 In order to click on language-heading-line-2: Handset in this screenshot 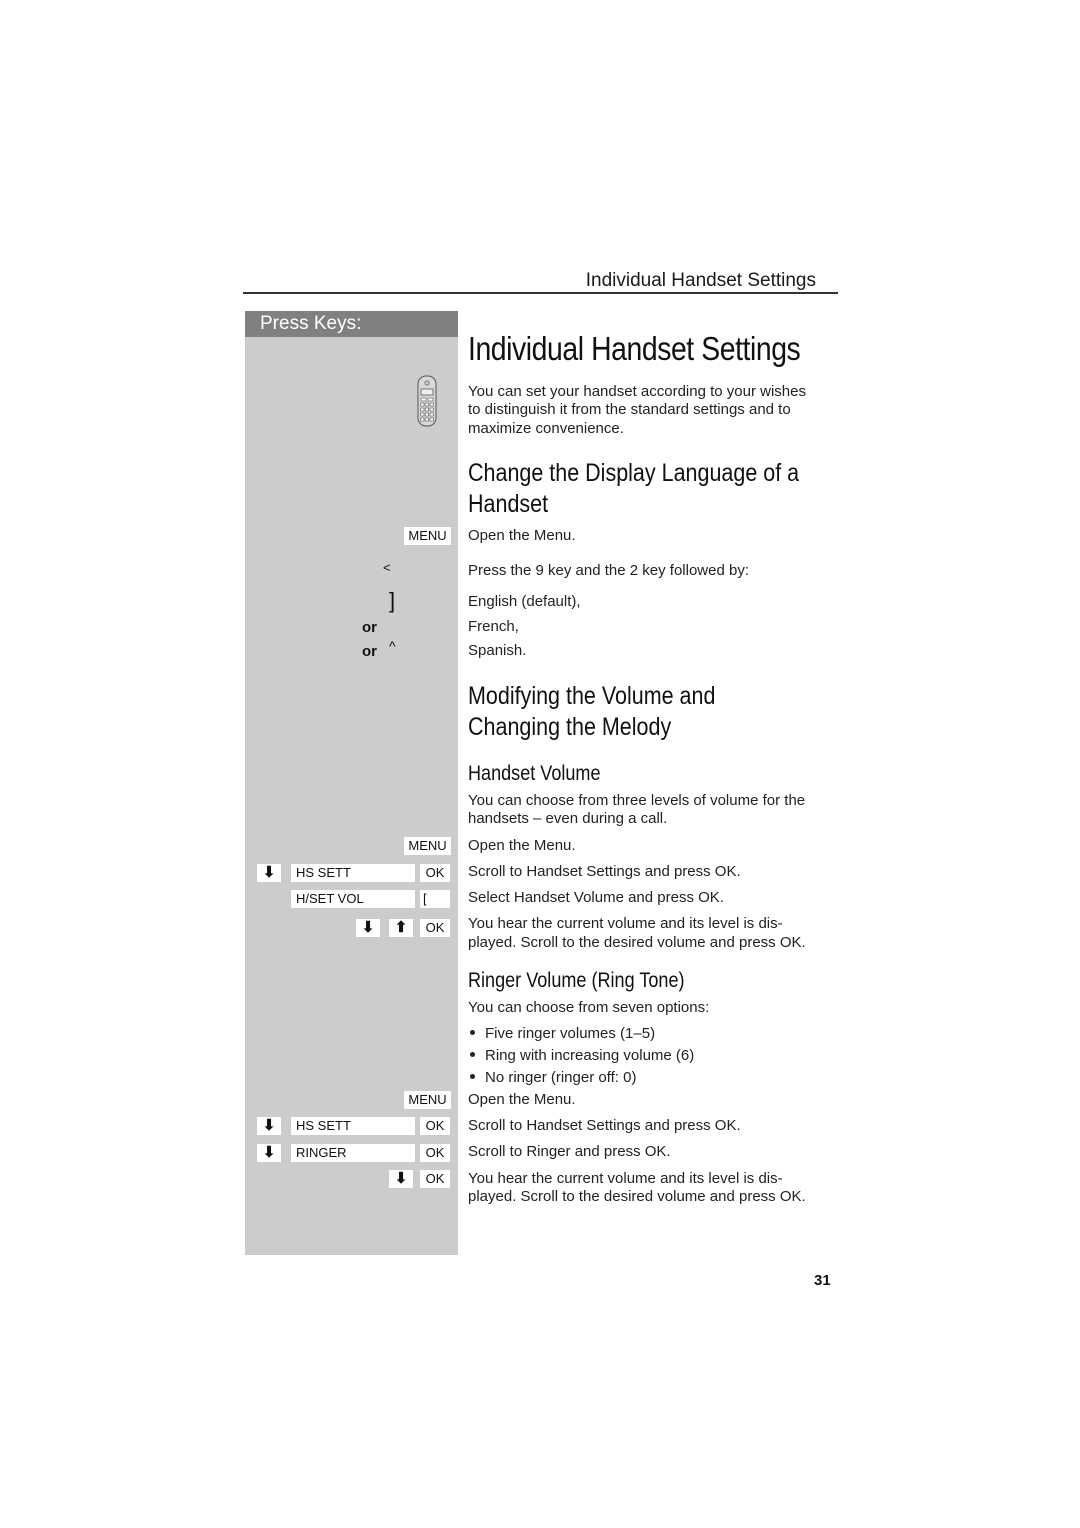, I will do `click(508, 504)`.